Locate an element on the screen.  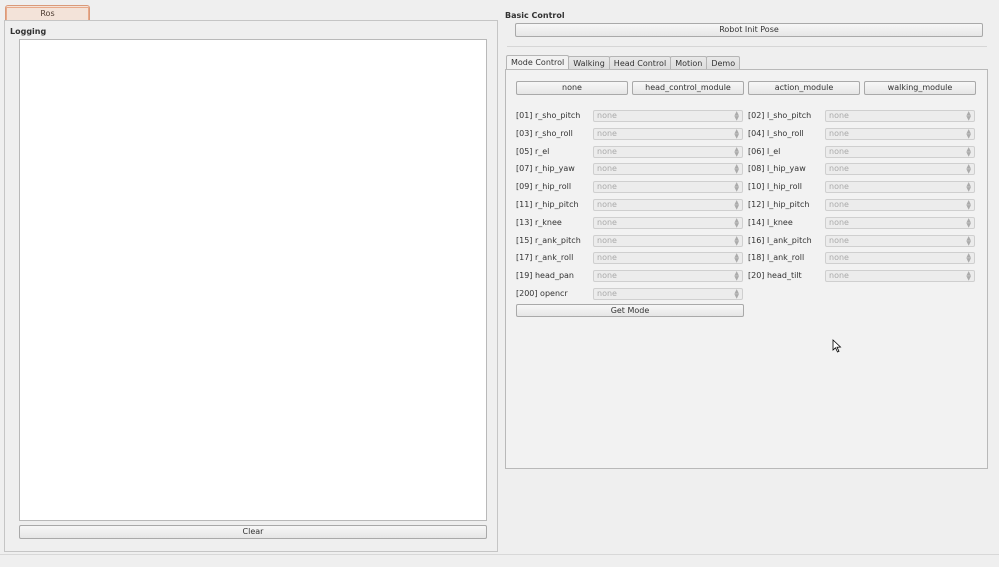
basic-control-title: Basic Control is located at coordinates (535, 15).